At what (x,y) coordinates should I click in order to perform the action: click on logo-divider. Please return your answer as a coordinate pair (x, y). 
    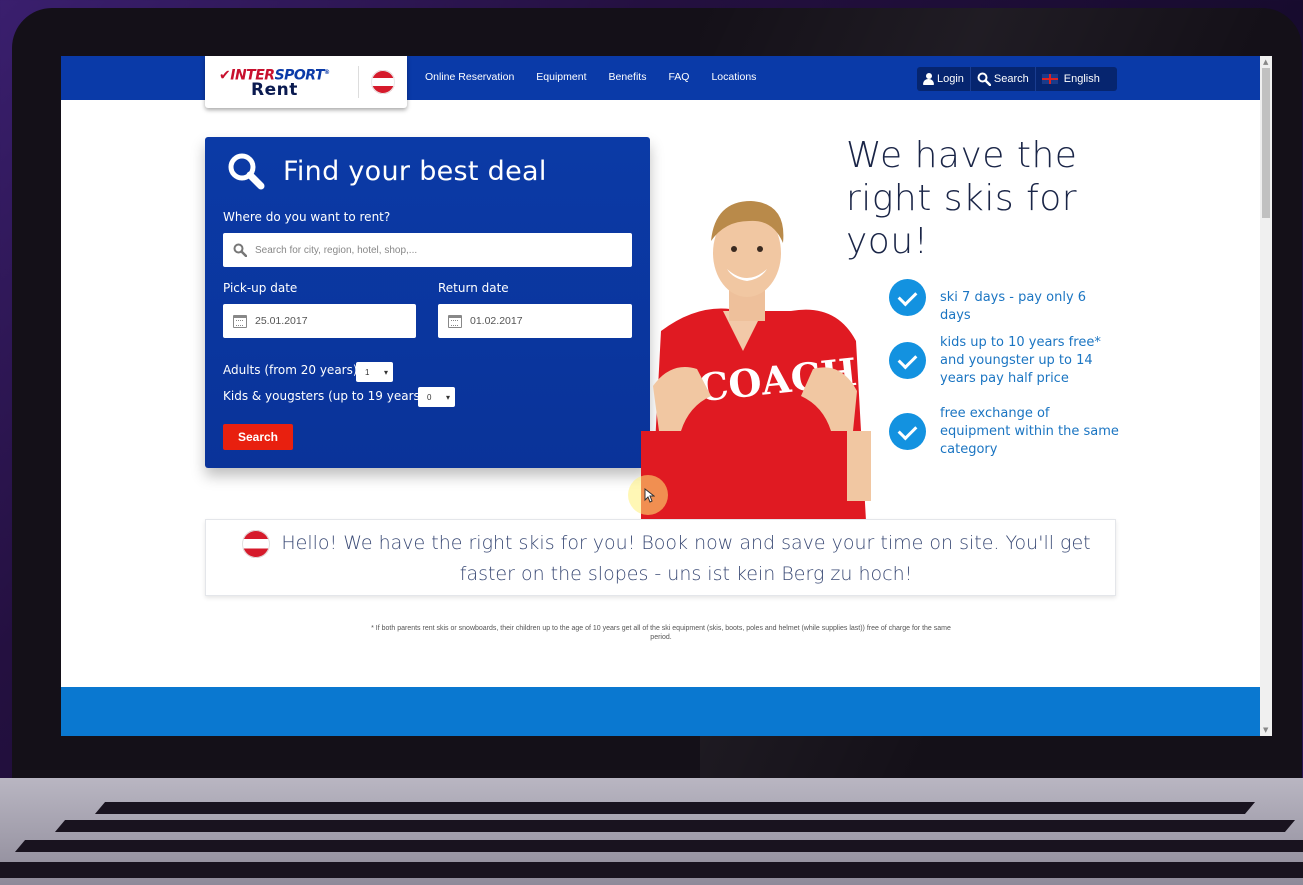
    Looking at the image, I should click on (358, 82).